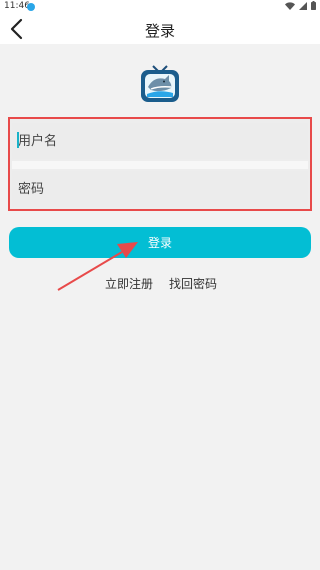  Describe the element at coordinates (160, 284) in the screenshot. I see `account-links: 立即注册 找回密码` at that location.